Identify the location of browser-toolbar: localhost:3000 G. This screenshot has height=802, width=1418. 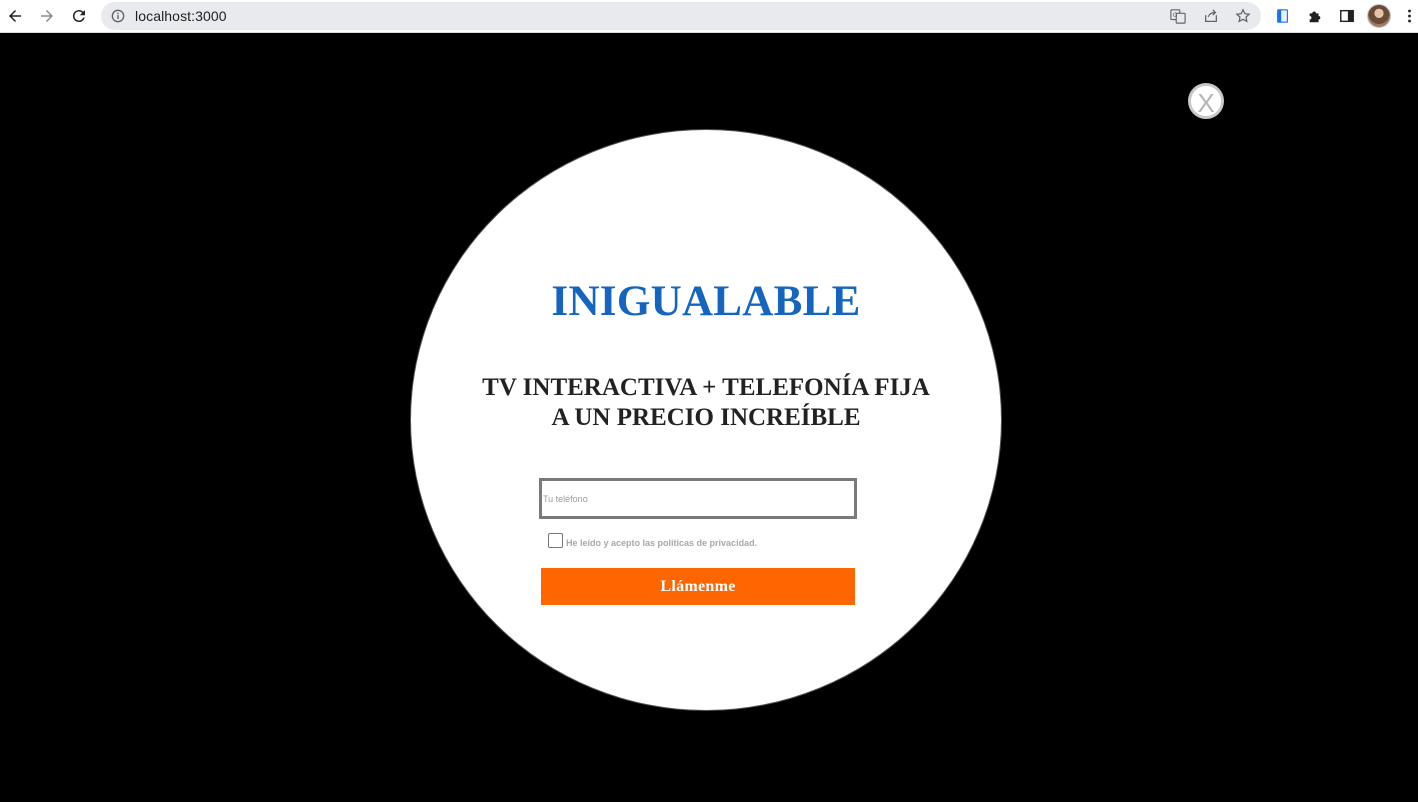
(709, 16).